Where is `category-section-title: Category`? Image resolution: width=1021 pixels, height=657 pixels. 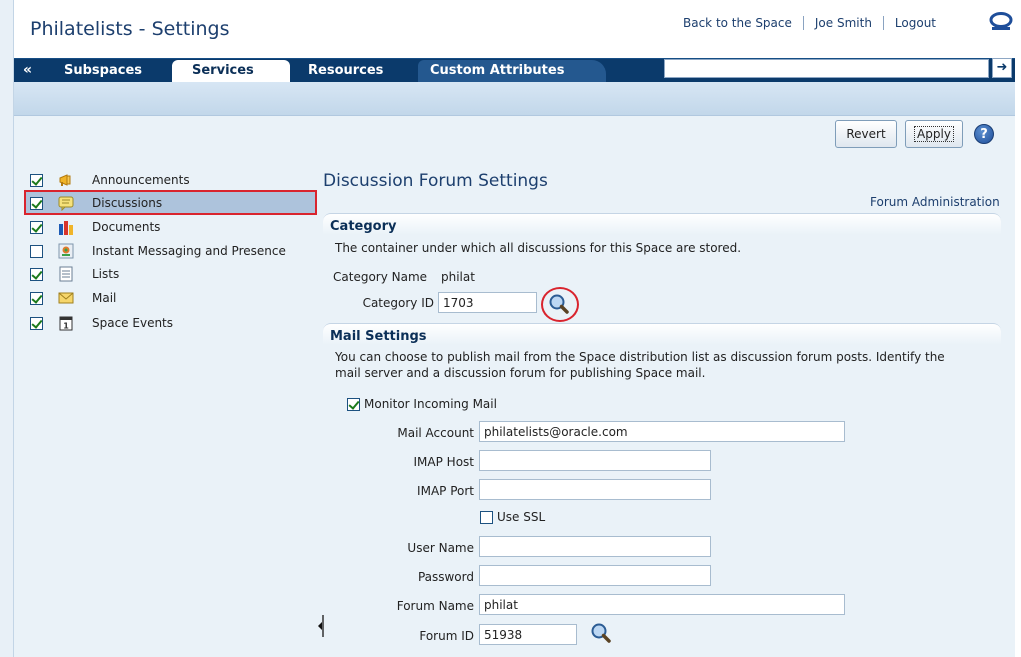
category-section-title: Category is located at coordinates (363, 226).